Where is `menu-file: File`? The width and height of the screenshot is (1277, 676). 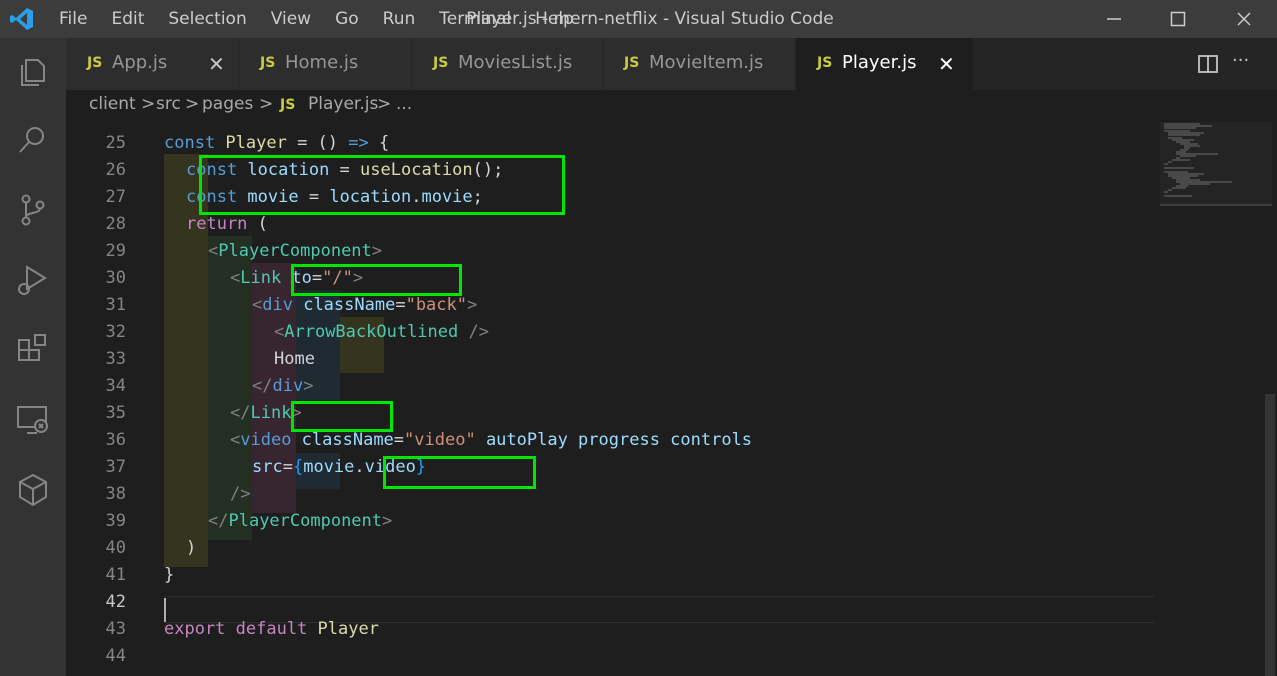
menu-file: File is located at coordinates (73, 19).